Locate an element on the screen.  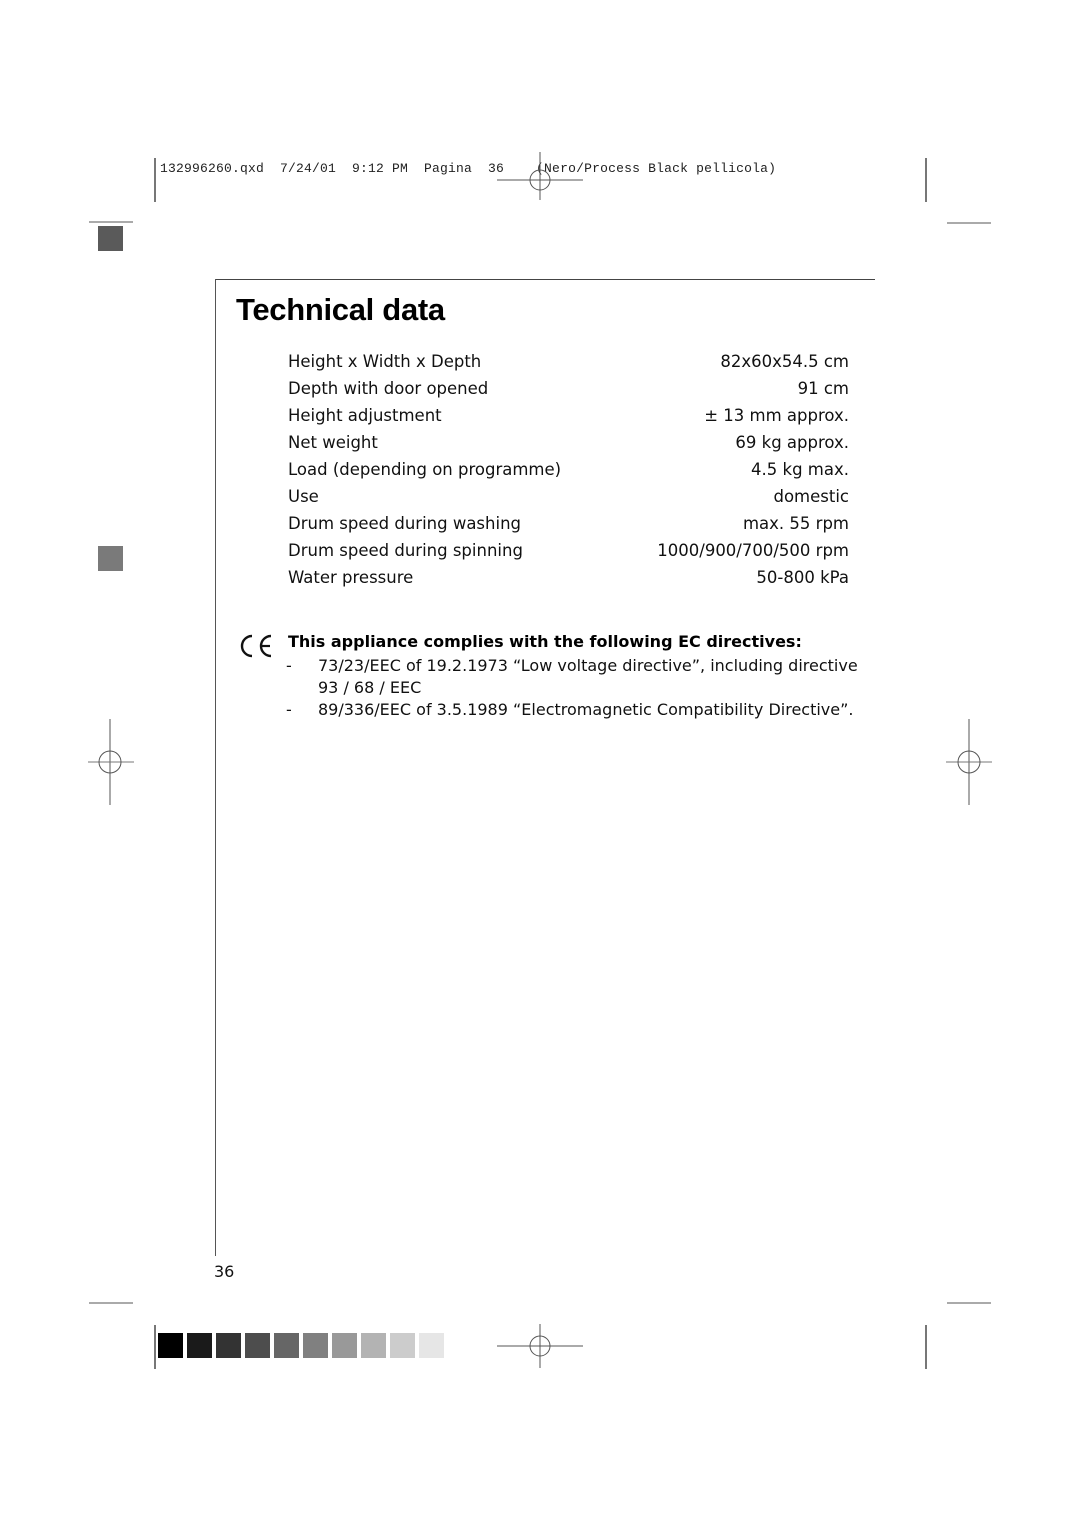
spec-row: Water pressure 50-800 kPa is located at coordinates (568, 577).